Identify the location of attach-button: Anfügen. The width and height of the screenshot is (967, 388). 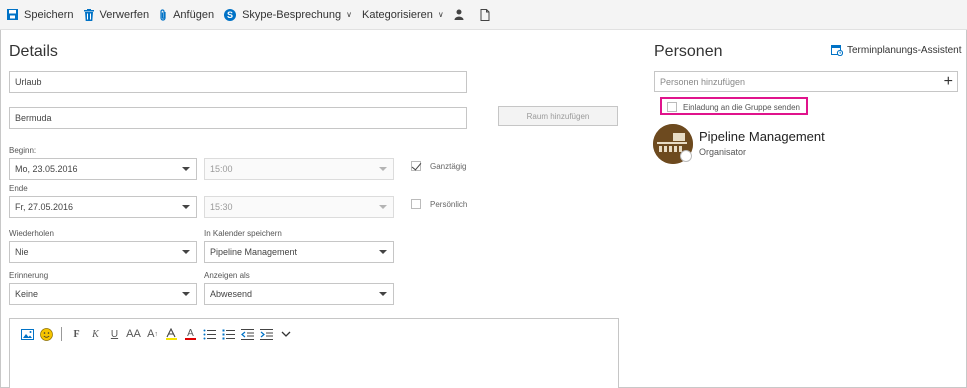
(188, 15).